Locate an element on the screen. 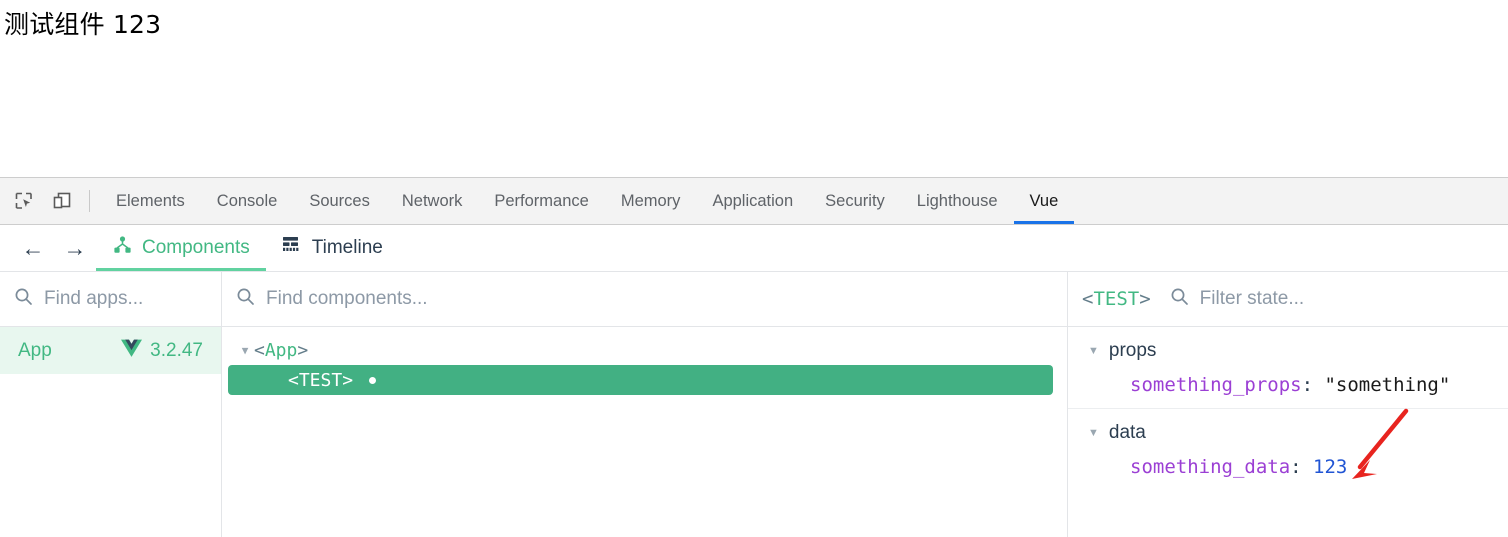  vue-logo-icon is located at coordinates (132, 350).